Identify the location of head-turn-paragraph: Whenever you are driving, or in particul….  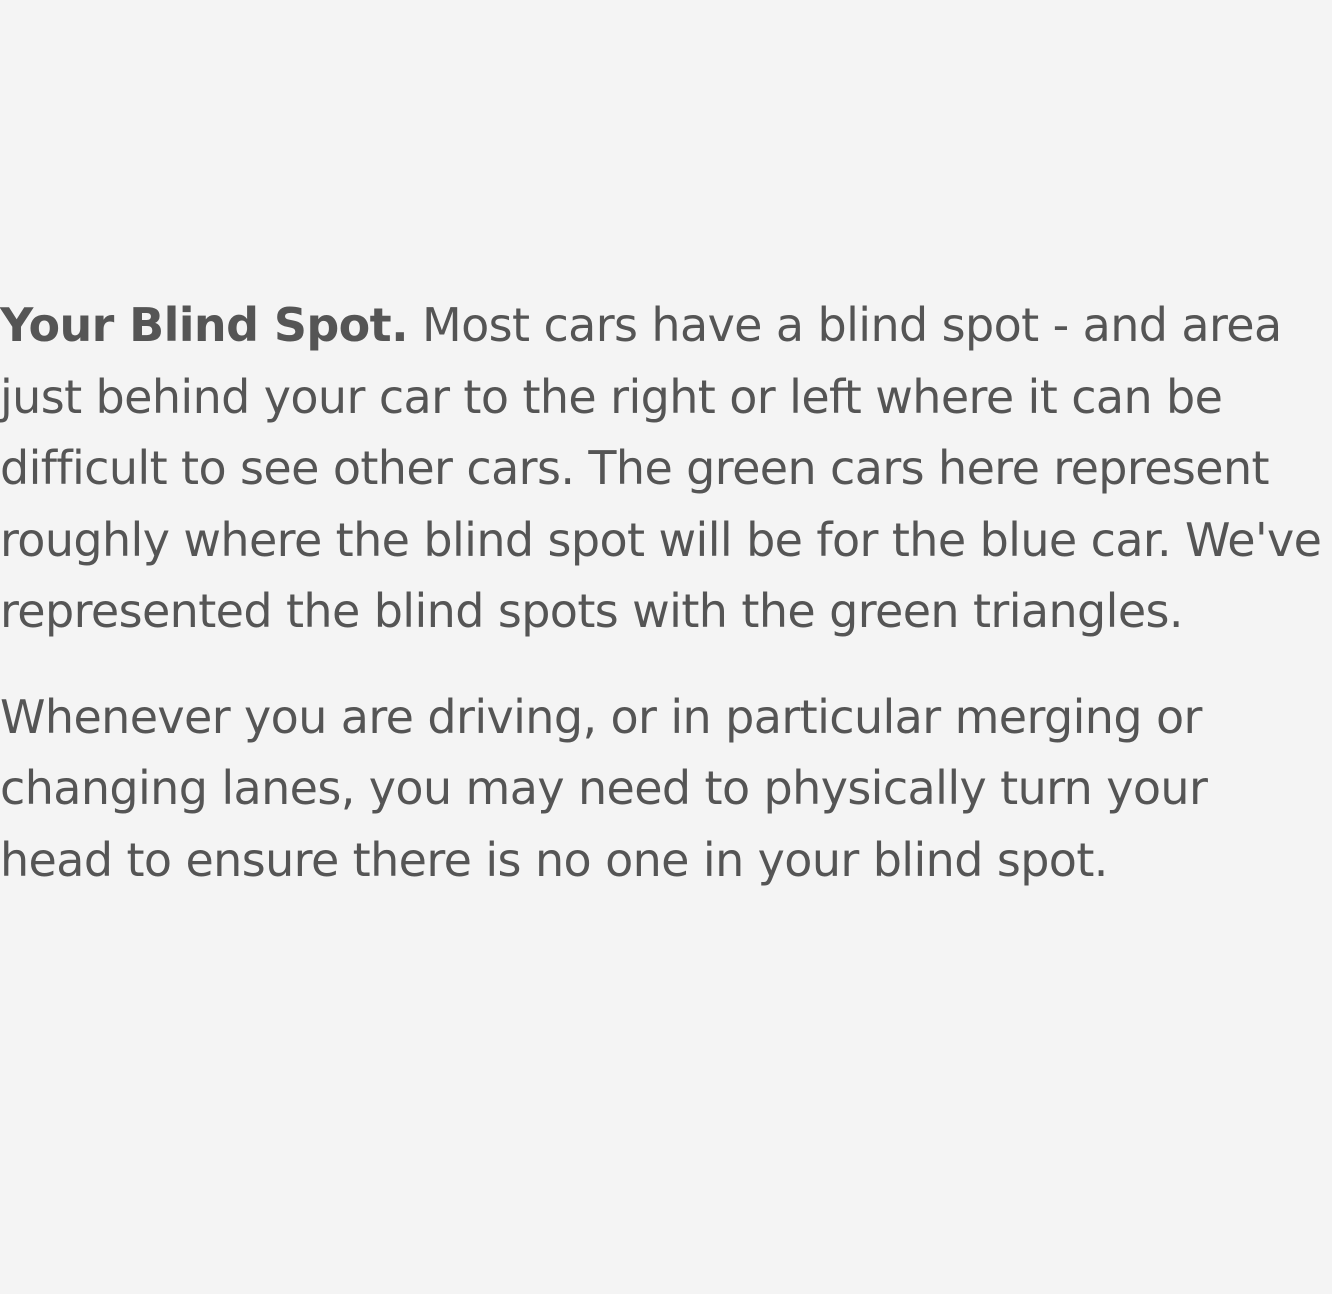
(604, 788).